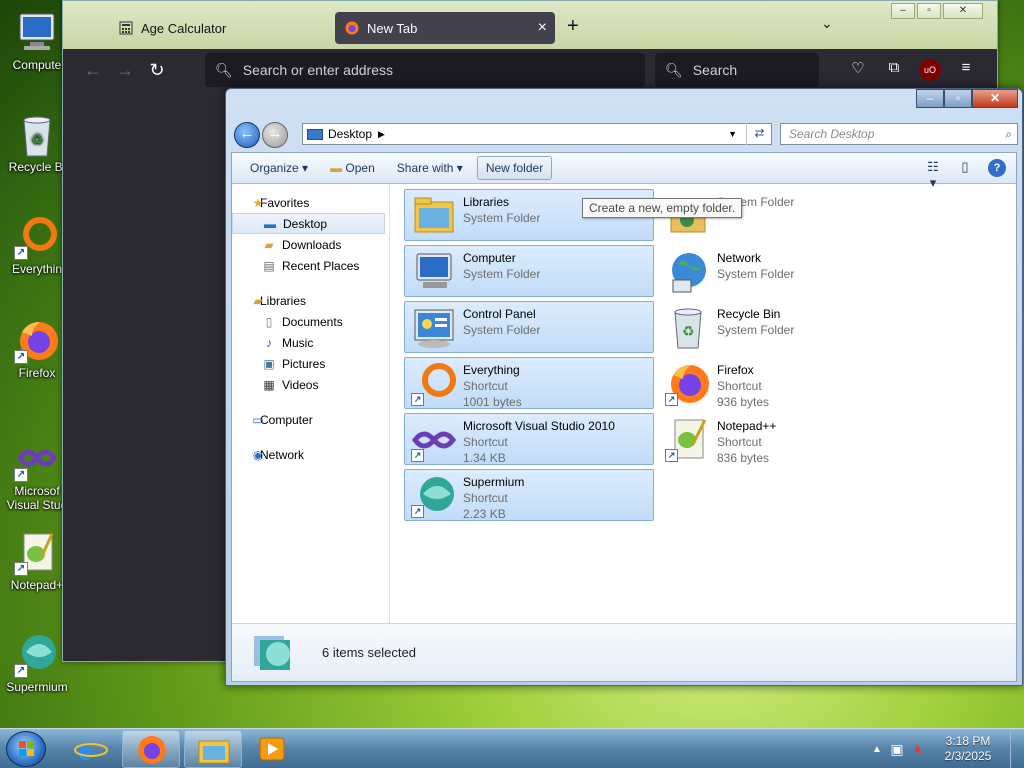 The image size is (1024, 768). I want to click on nav-computer: ▭ Computer, so click(310, 419).